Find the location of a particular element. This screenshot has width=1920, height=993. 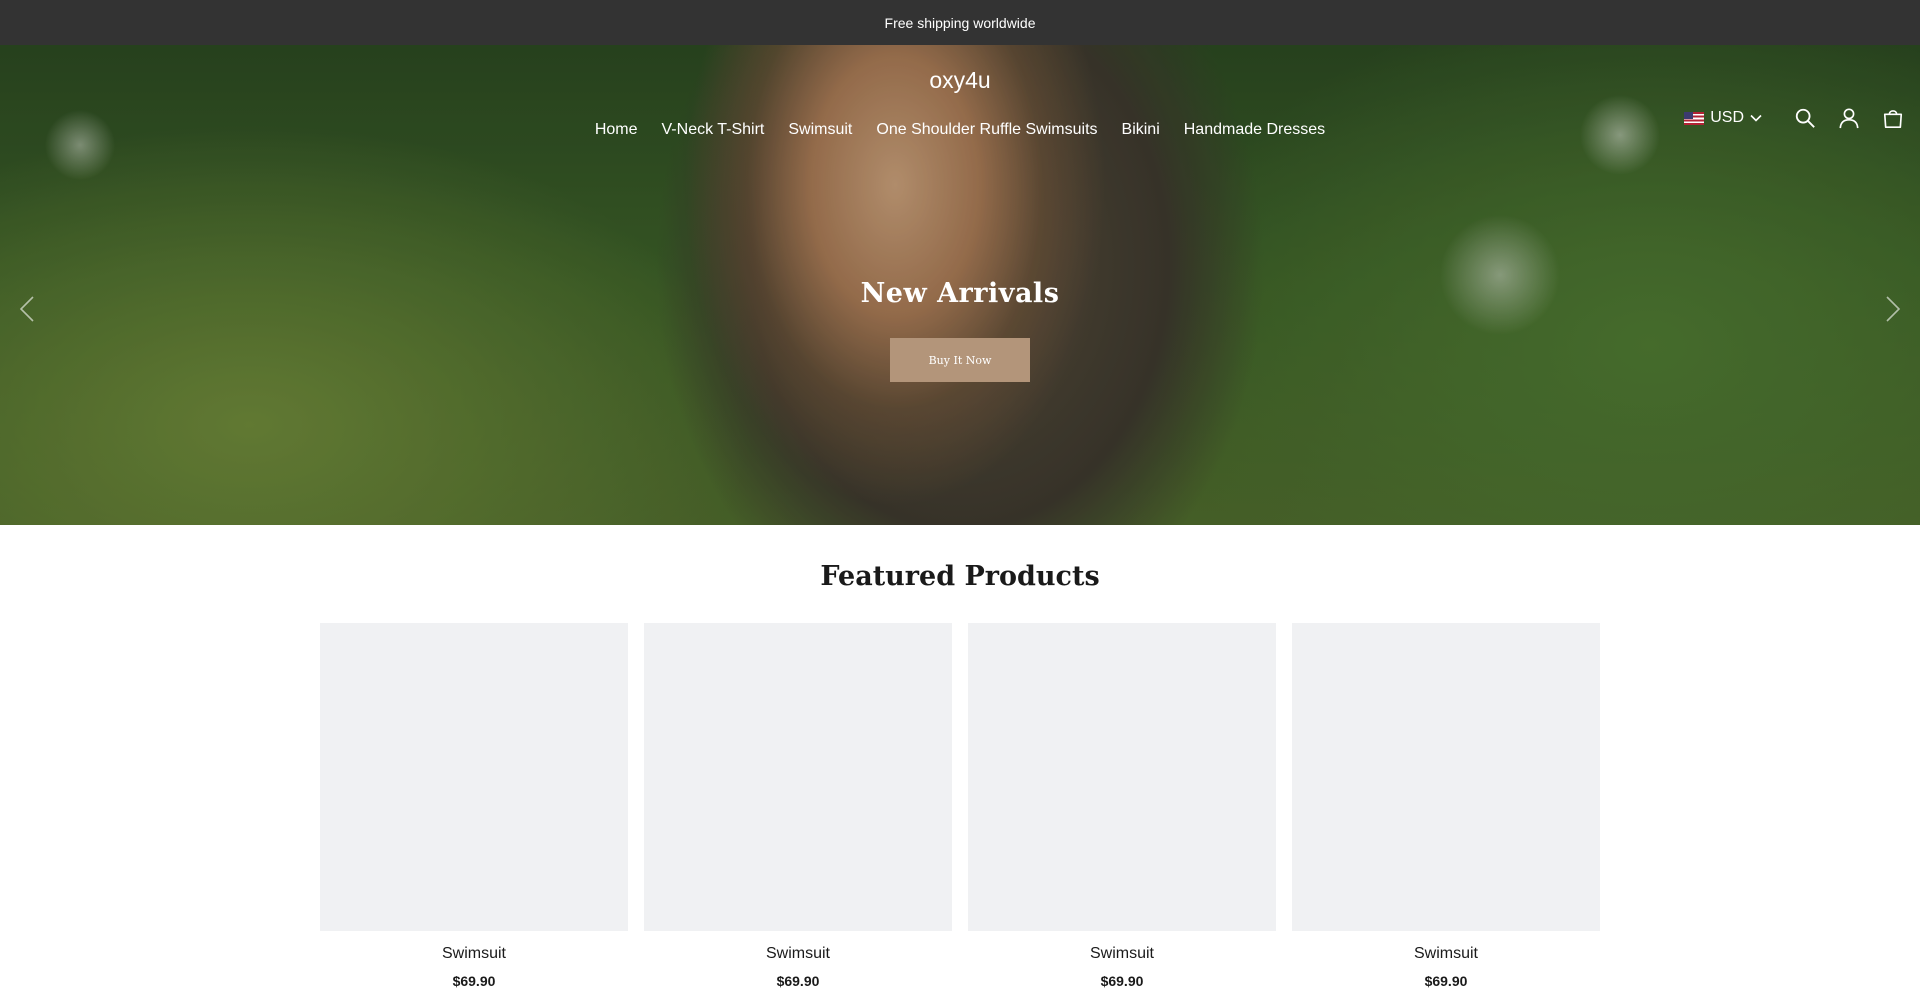

header-utility: USD is located at coordinates (1796, 118).